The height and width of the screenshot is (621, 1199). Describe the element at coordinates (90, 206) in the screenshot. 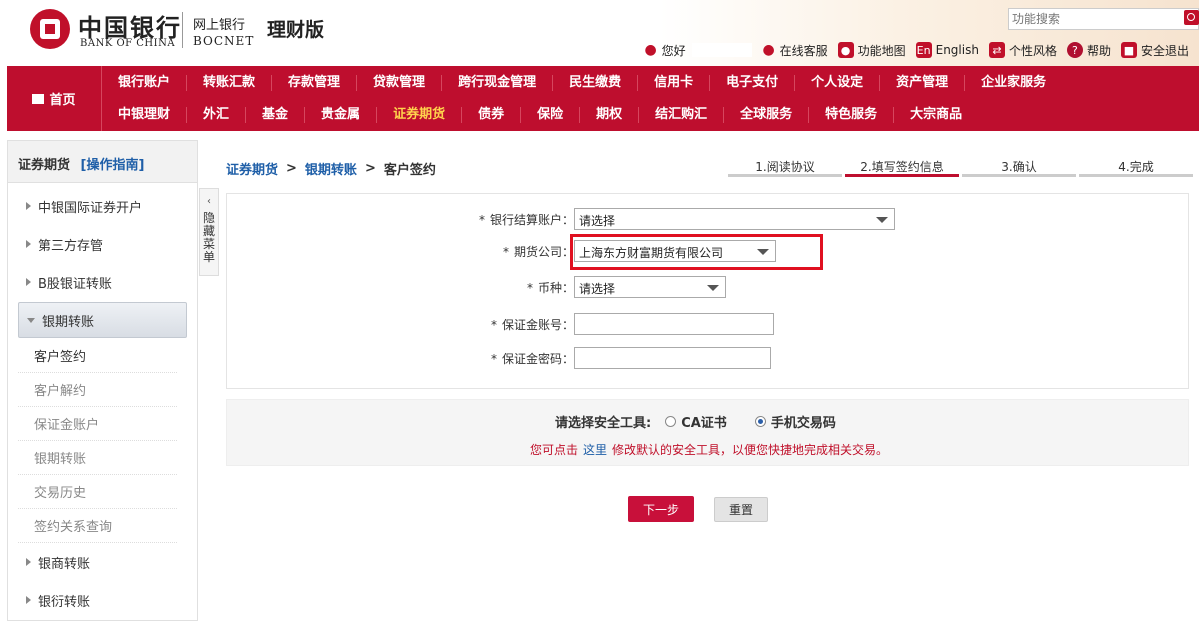

I see `sidebar-item-label: 中银国际证券开户` at that location.